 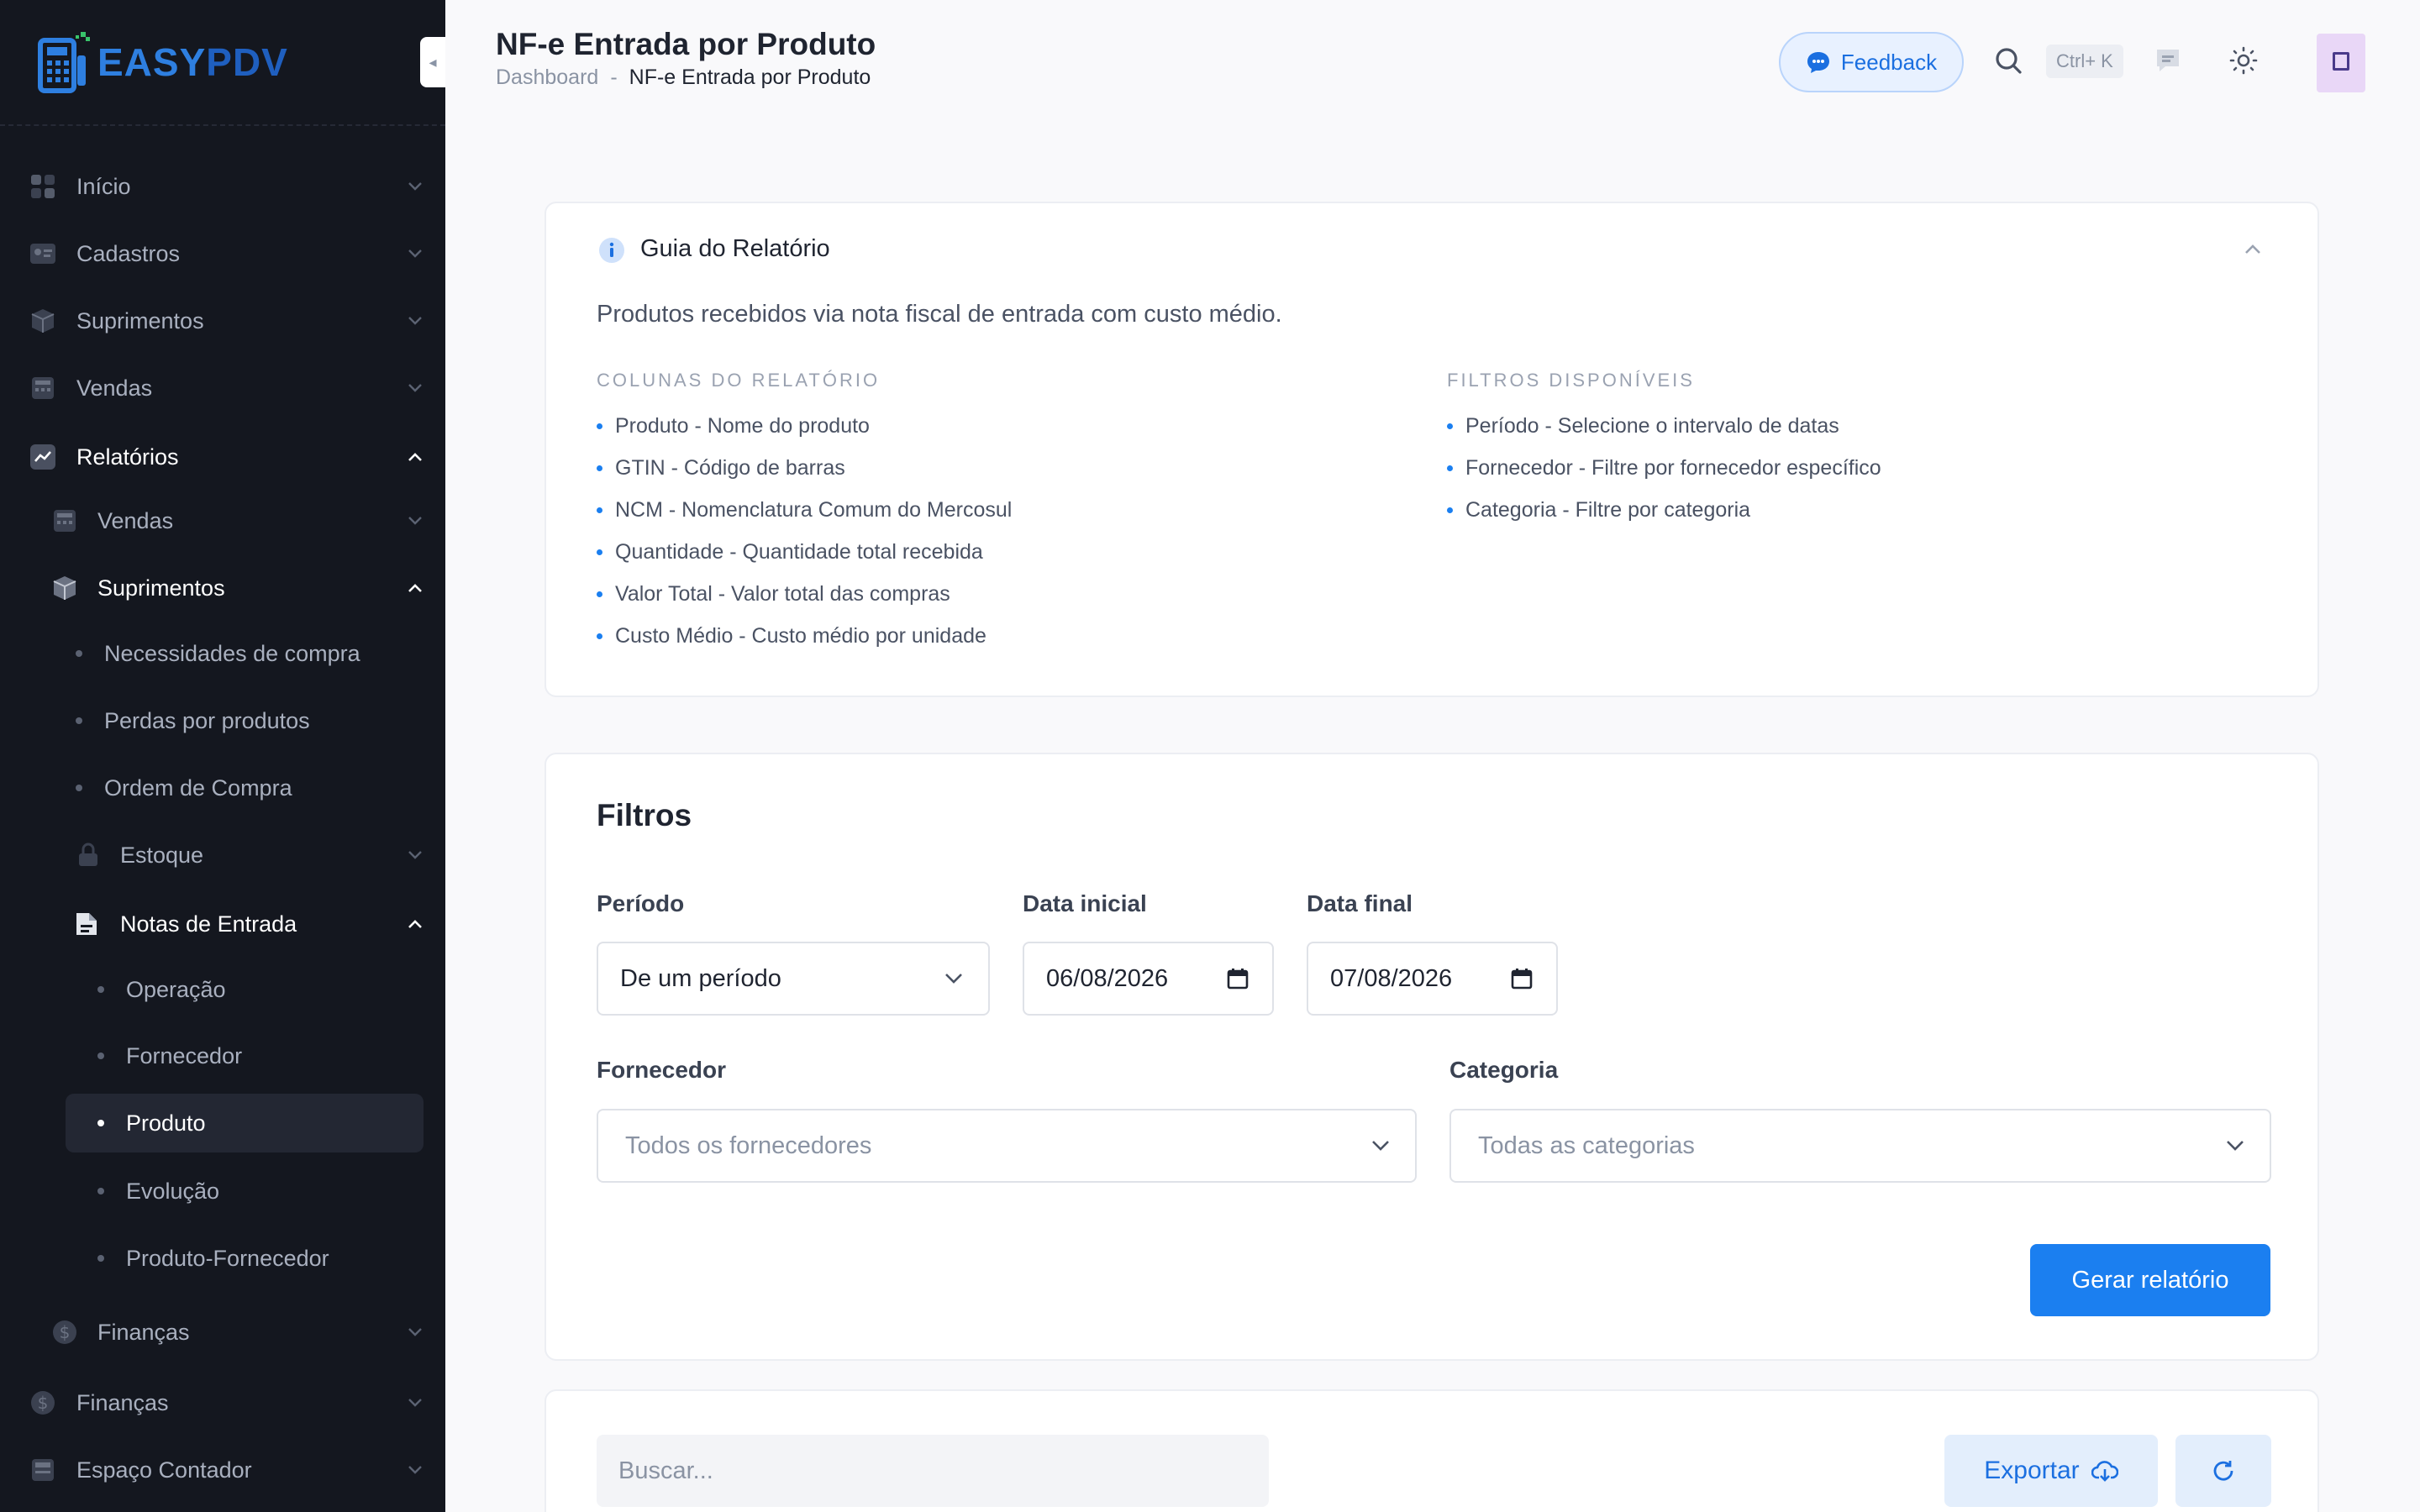 What do you see at coordinates (223, 253) in the screenshot?
I see `sidebar-item-cadastros: Cadastros` at bounding box center [223, 253].